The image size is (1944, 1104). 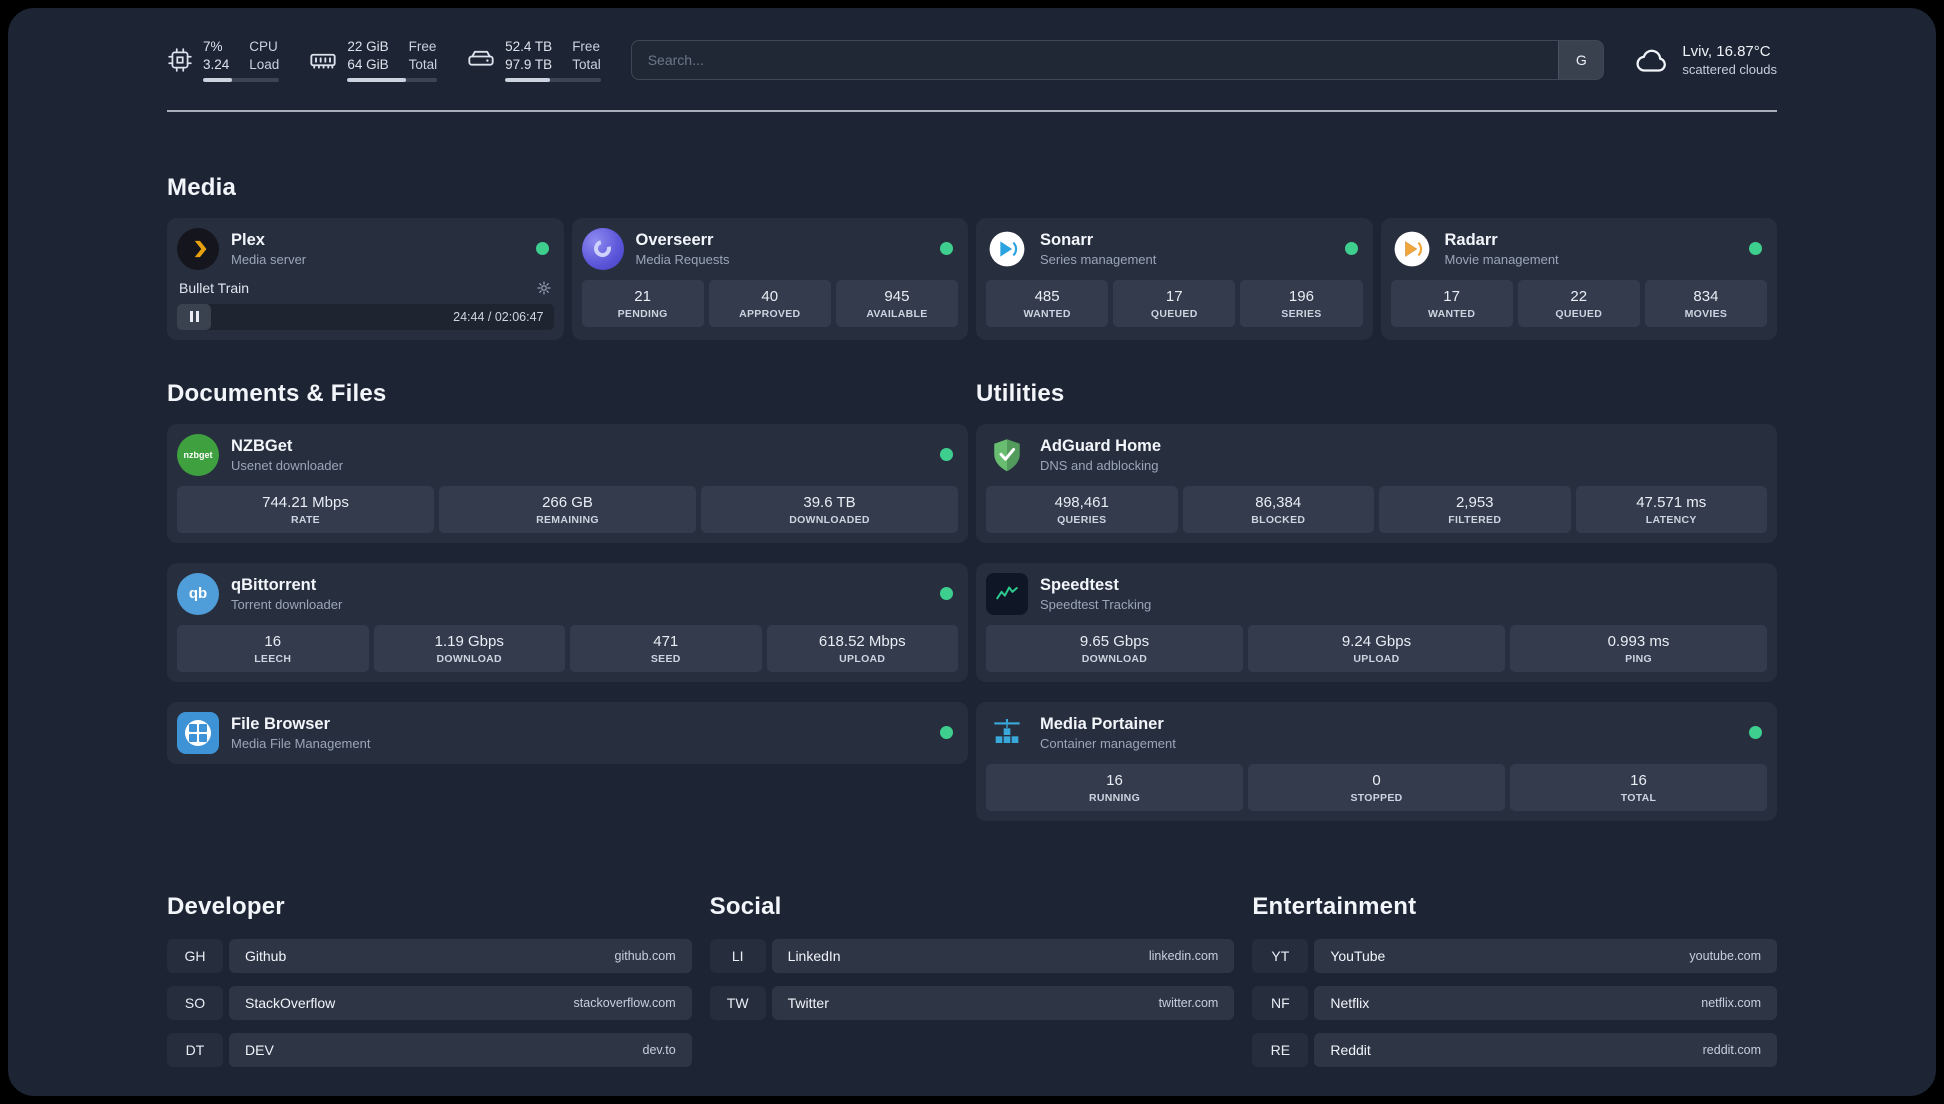 I want to click on service-subtitle-plex: Media server, so click(x=269, y=259).